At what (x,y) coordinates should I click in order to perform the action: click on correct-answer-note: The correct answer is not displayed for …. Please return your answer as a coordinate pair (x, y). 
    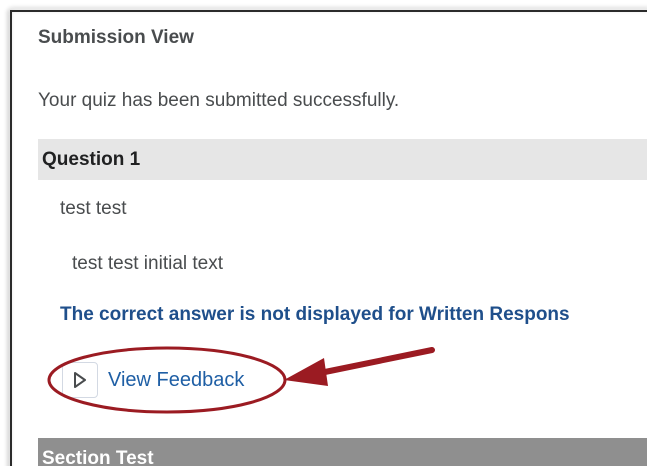
    Looking at the image, I should click on (315, 314).